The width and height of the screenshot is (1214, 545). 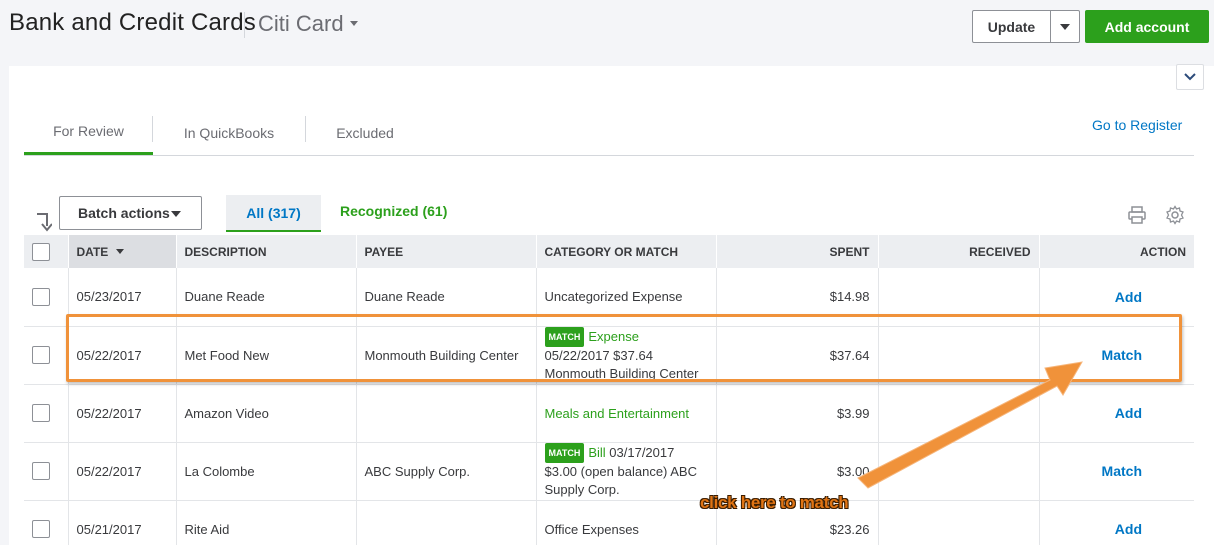 I want to click on filter-all-tab: All (317), so click(x=273, y=213).